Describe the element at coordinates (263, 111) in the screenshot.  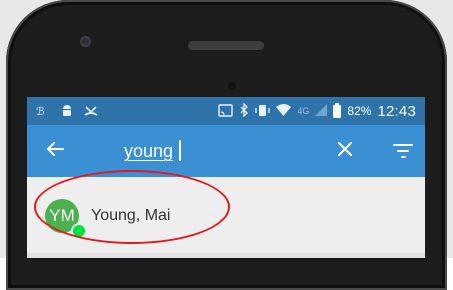
I see `vibrate-icon` at that location.